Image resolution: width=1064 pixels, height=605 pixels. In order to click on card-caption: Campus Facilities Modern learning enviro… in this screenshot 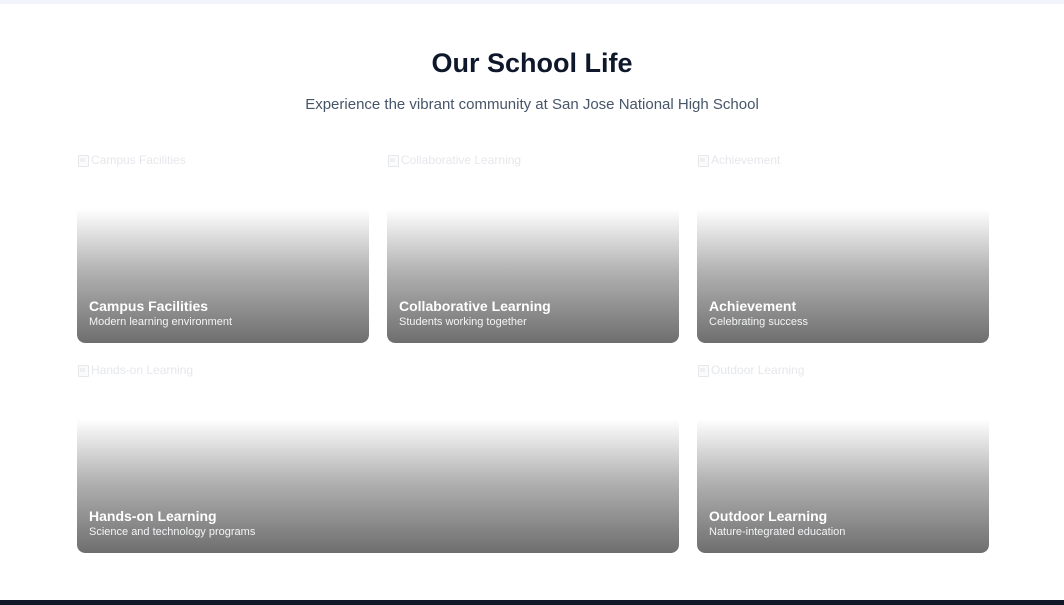, I will do `click(160, 313)`.